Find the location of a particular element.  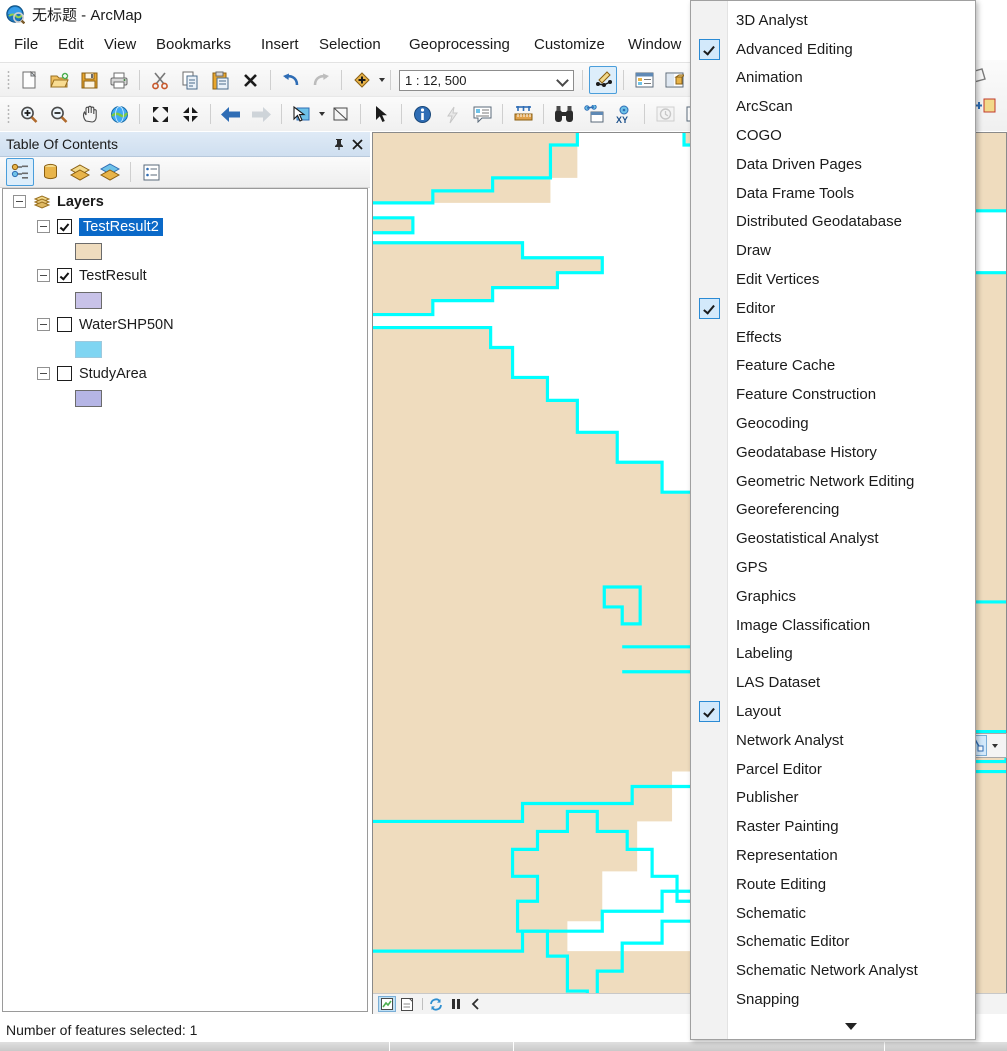

dropdown-item-network-analyst: Network Analyst is located at coordinates (833, 740).